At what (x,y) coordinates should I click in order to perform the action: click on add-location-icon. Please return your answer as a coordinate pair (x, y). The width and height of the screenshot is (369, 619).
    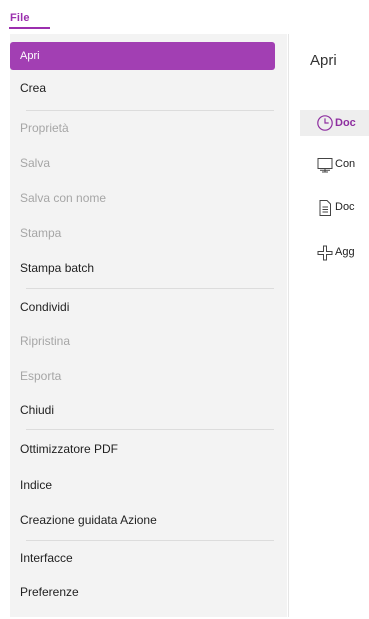
    Looking at the image, I should click on (325, 253).